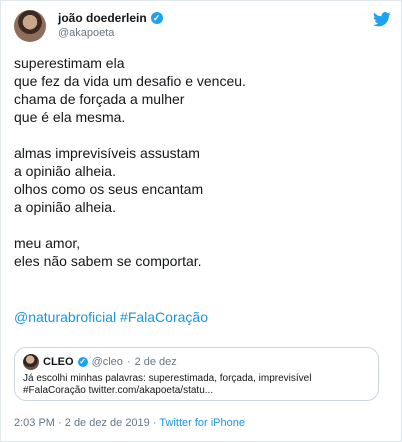 The image size is (402, 442). I want to click on author-handle: @akapoeta, so click(86, 33).